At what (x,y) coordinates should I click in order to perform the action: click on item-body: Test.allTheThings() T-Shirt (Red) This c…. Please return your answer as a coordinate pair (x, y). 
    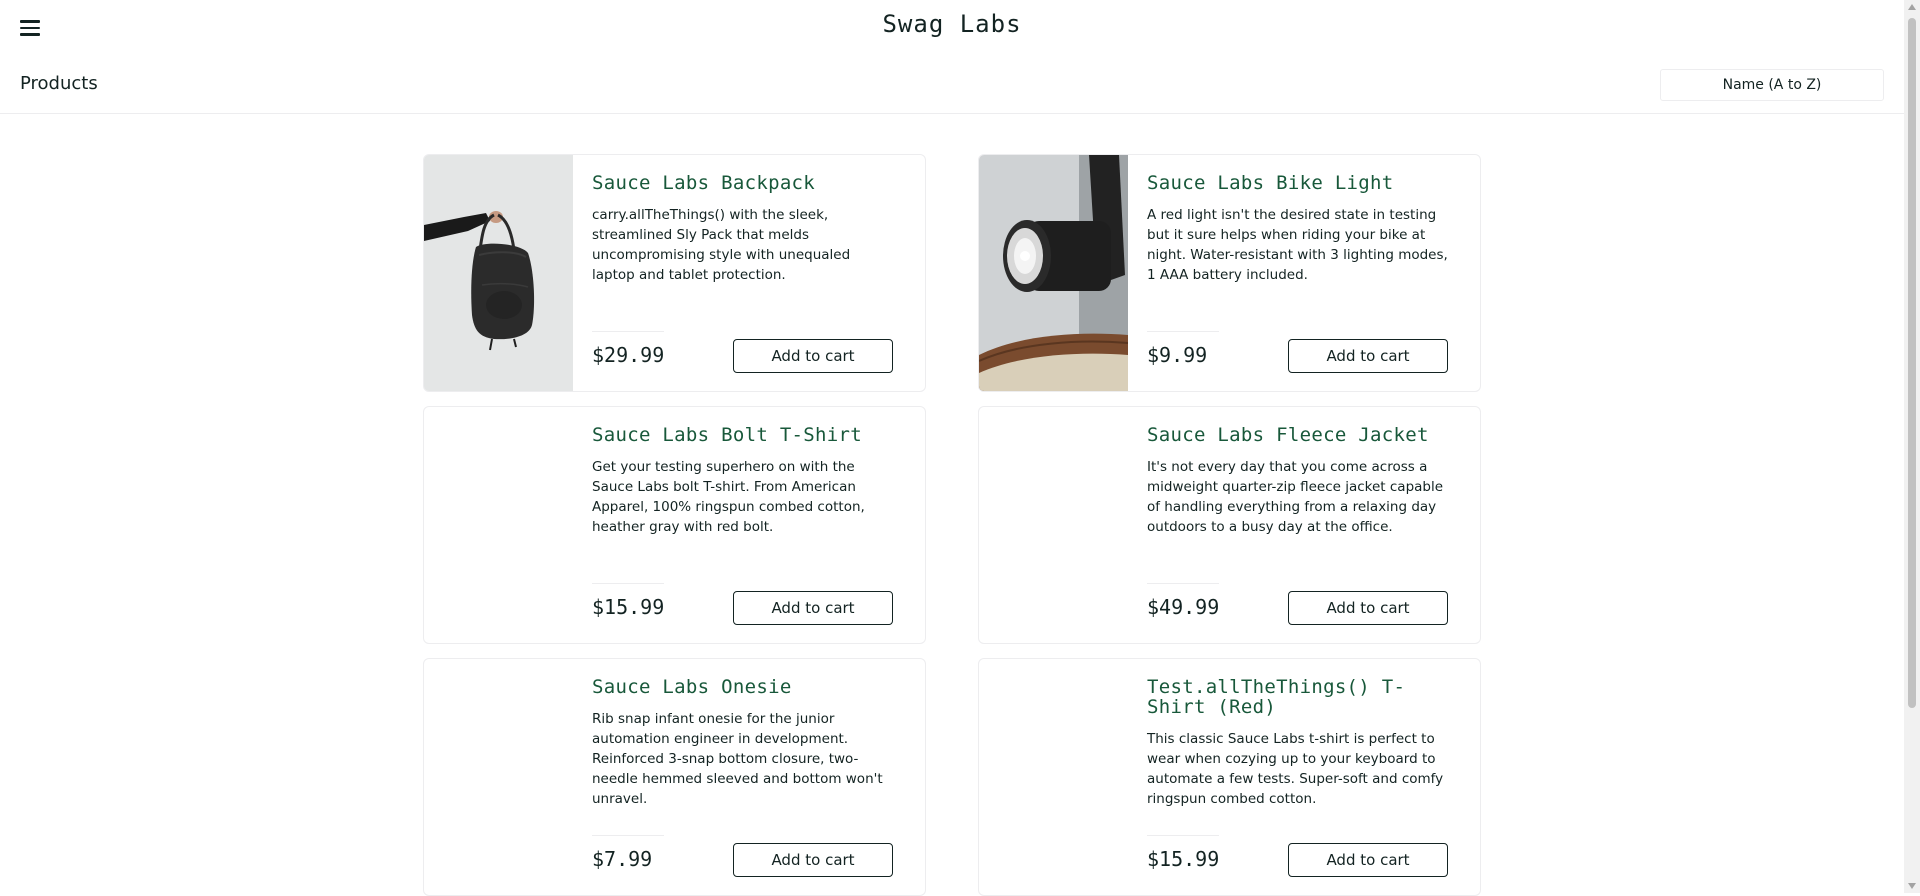
    Looking at the image, I should click on (1299, 734).